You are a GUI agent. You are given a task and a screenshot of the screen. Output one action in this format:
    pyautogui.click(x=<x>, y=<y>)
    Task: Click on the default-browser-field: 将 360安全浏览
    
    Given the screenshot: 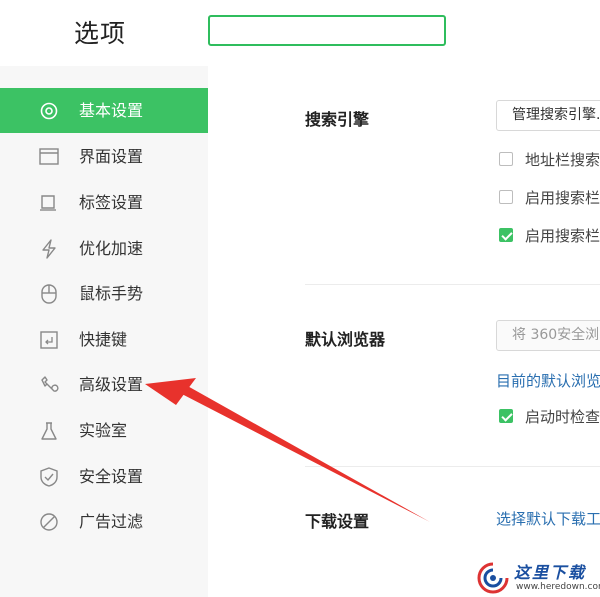 What is the action you would take?
    pyautogui.click(x=548, y=335)
    